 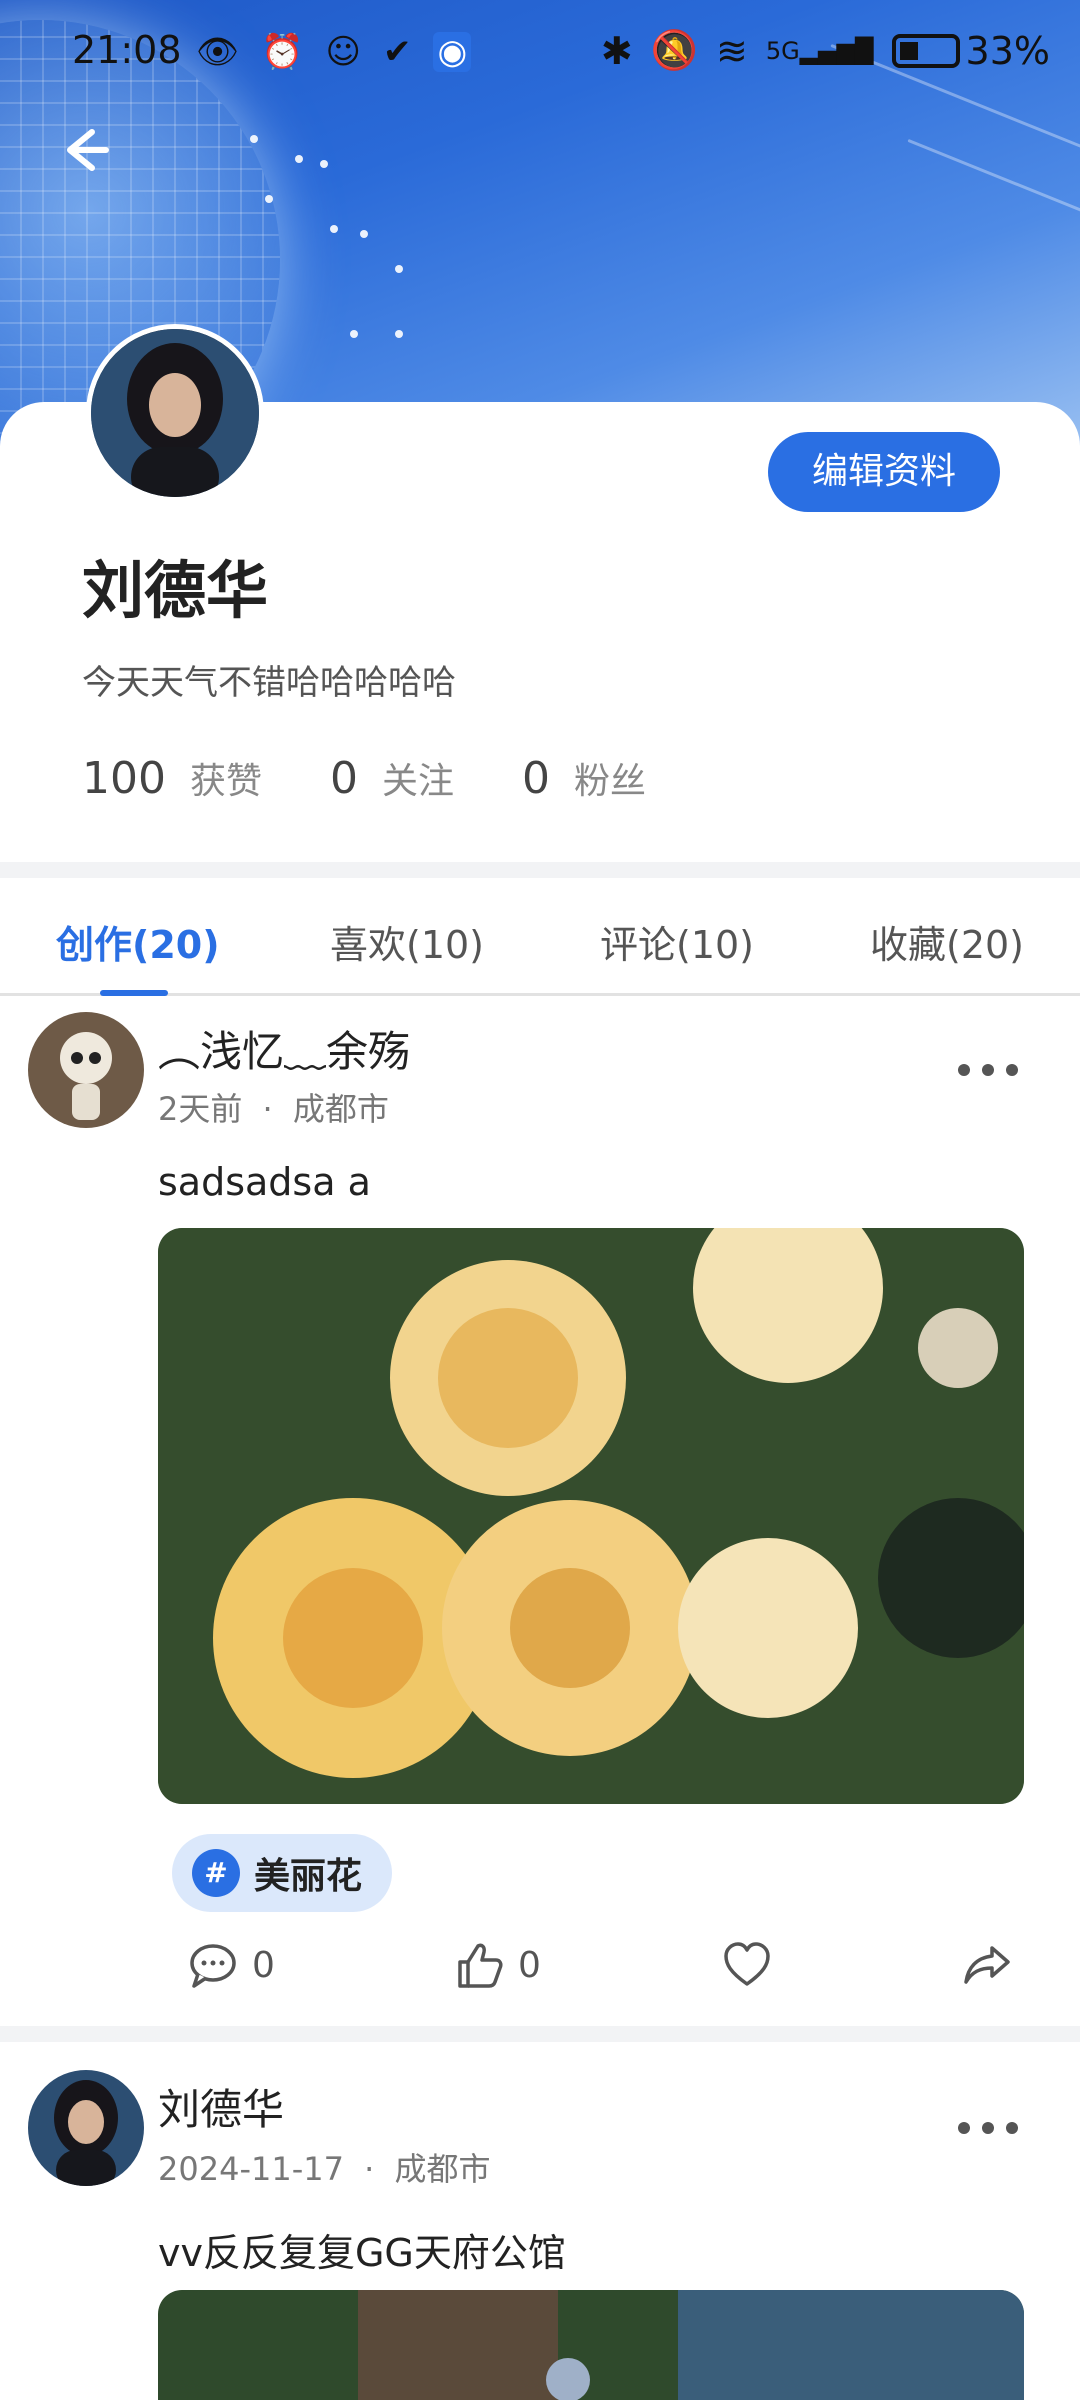 I want to click on share-icon, so click(x=987, y=1965).